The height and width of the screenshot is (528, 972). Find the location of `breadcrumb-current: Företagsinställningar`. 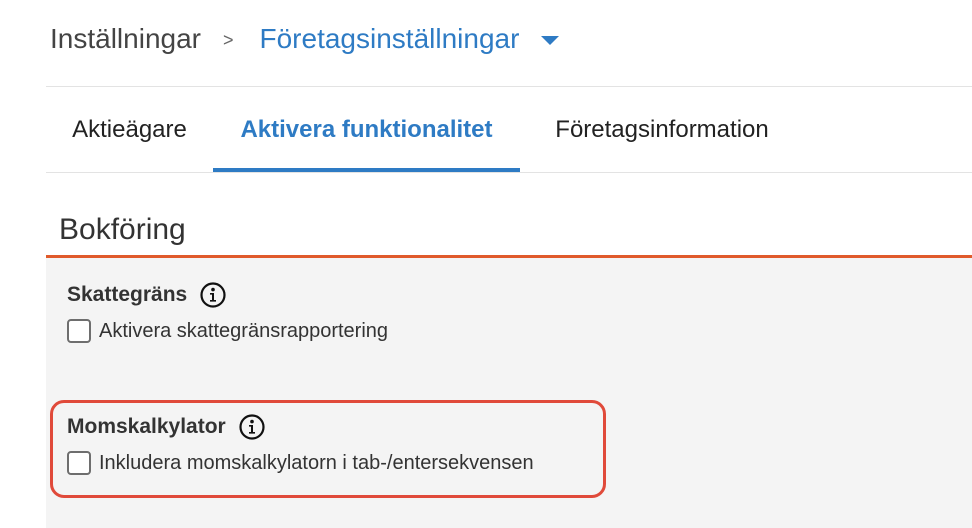

breadcrumb-current: Företagsinställningar is located at coordinates (389, 38).